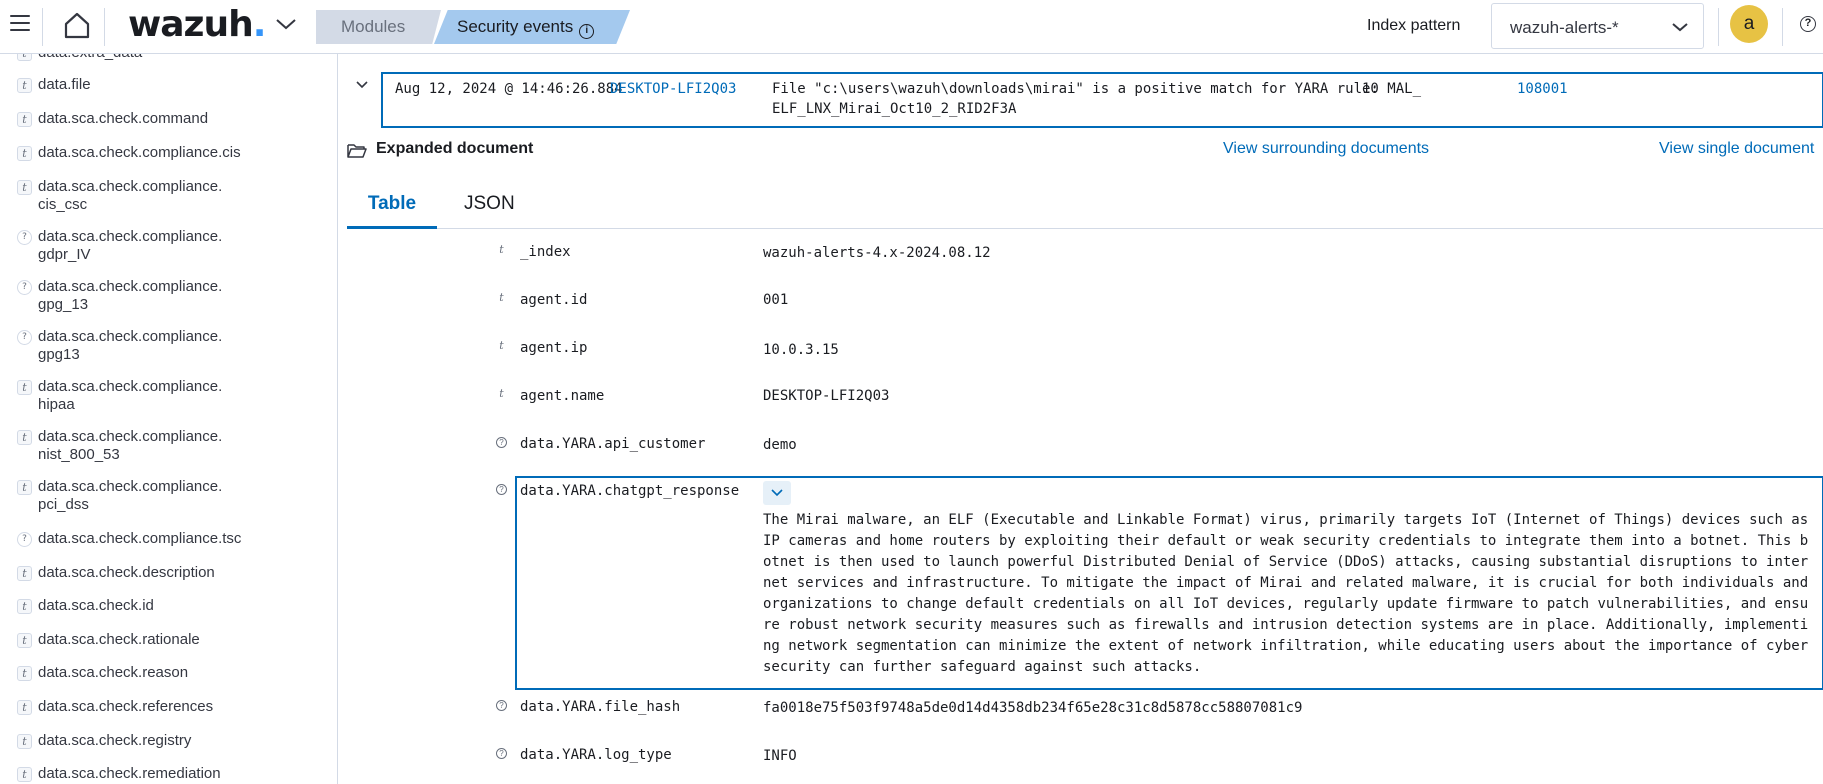  I want to click on breadcrumb-security-events: Security events i, so click(532, 27).